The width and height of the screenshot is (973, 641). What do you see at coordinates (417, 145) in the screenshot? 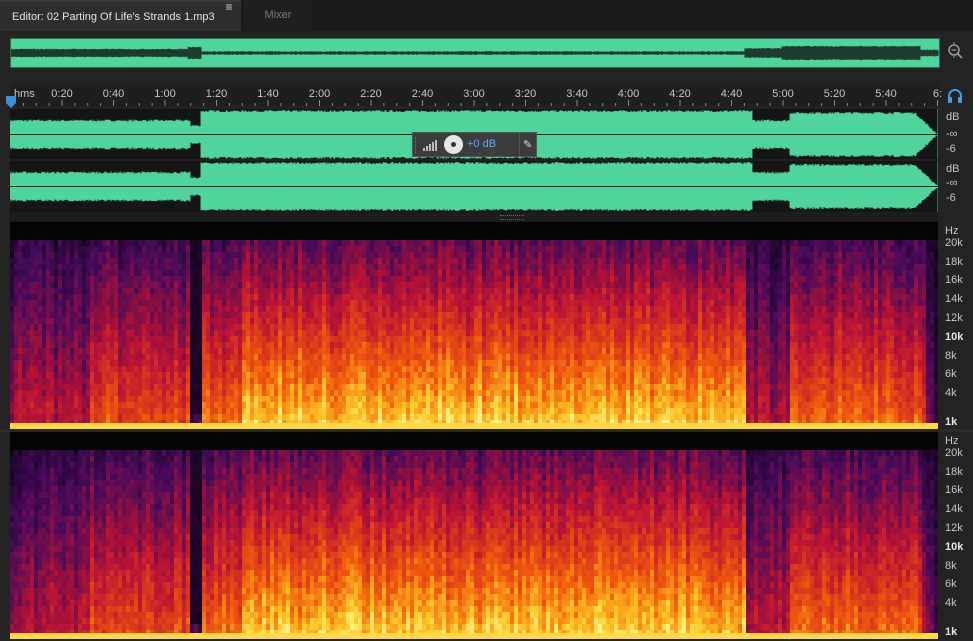
I see `hud-grip` at bounding box center [417, 145].